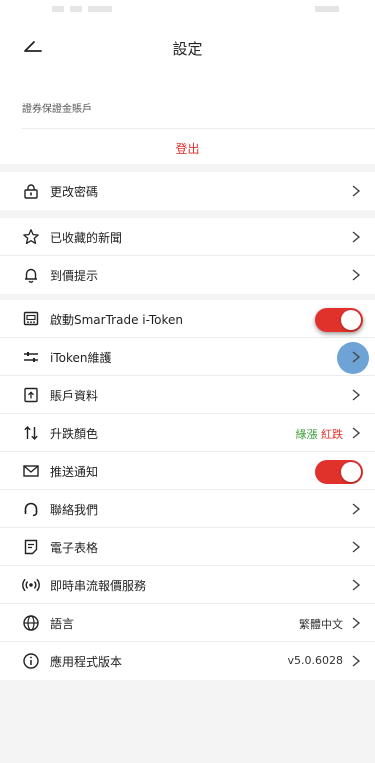 This screenshot has width=375, height=763. I want to click on row-label: 啟動SmarTrade i-Token, so click(116, 320).